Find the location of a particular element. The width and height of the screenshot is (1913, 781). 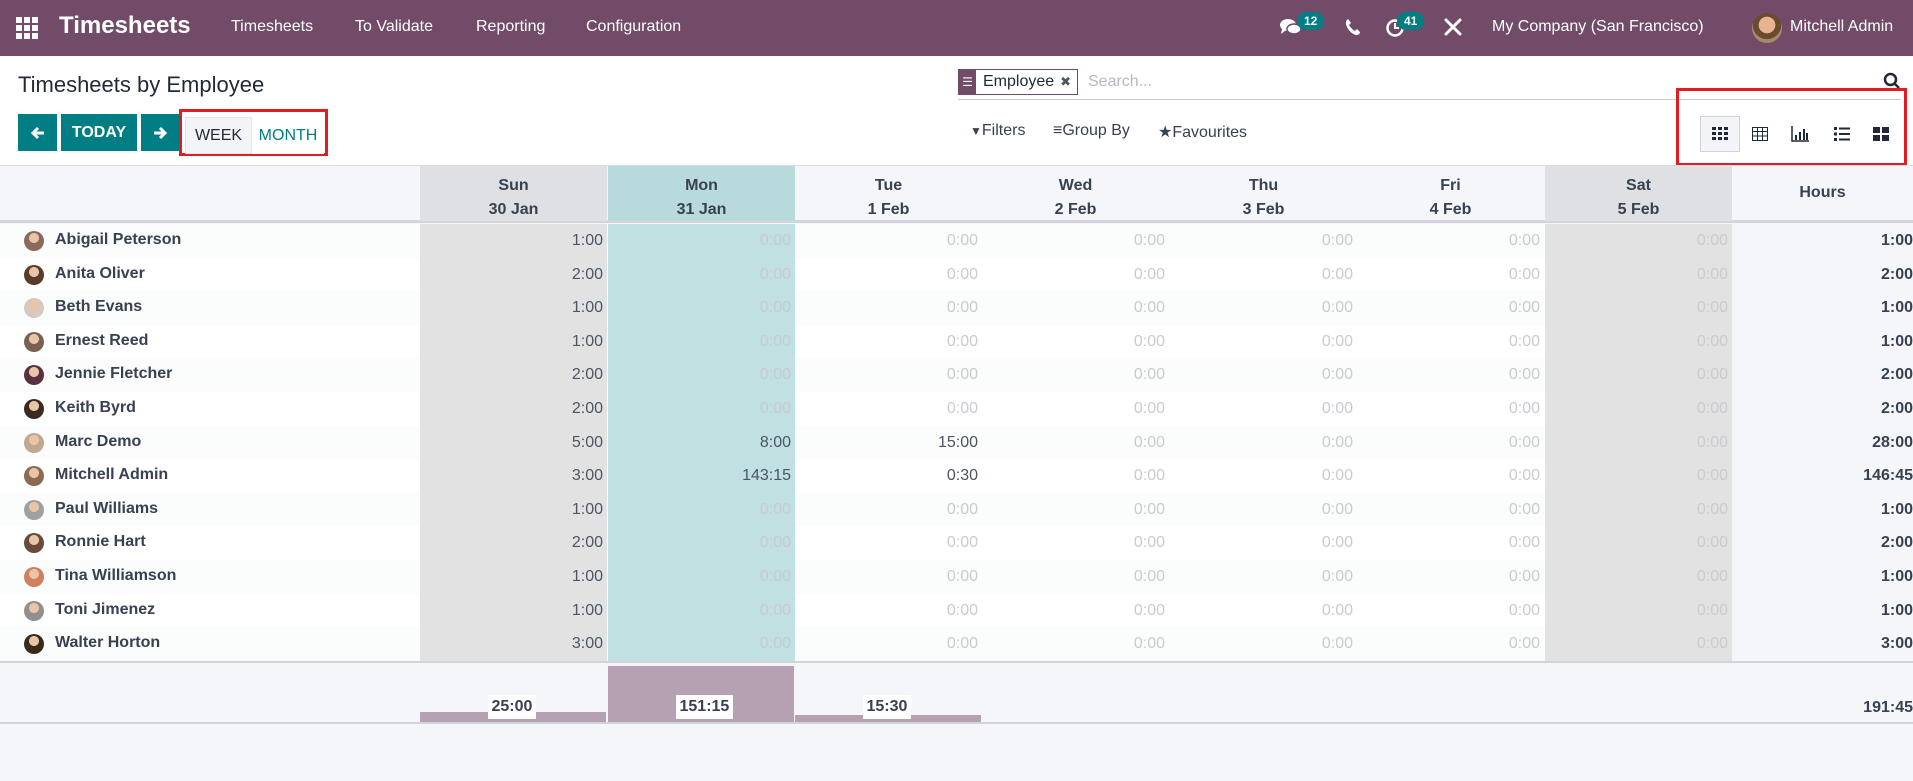

month-button: MONTH is located at coordinates (288, 135).